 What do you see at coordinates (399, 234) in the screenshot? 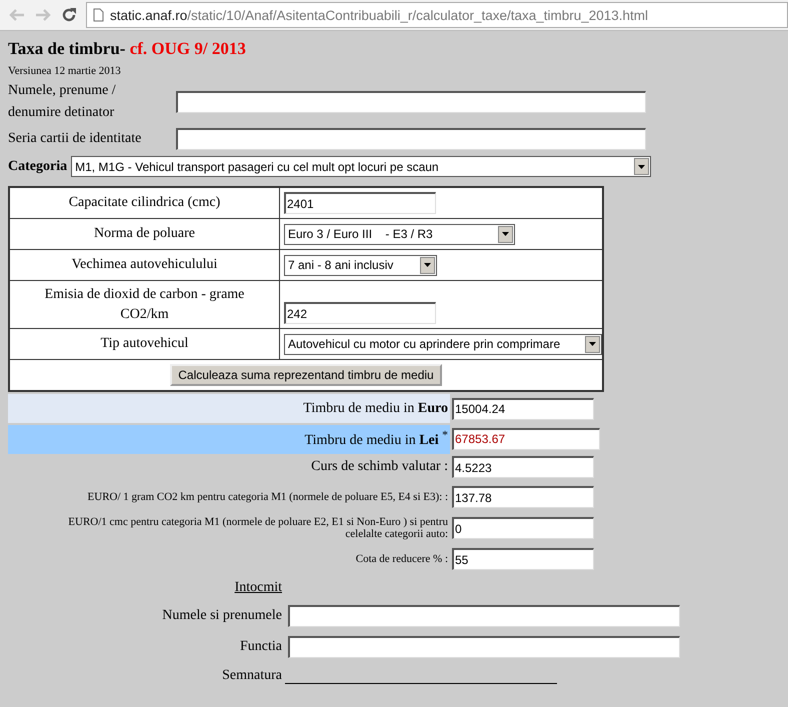
I see `dropdown: Euro 3 / Euro III - E3 / R3` at bounding box center [399, 234].